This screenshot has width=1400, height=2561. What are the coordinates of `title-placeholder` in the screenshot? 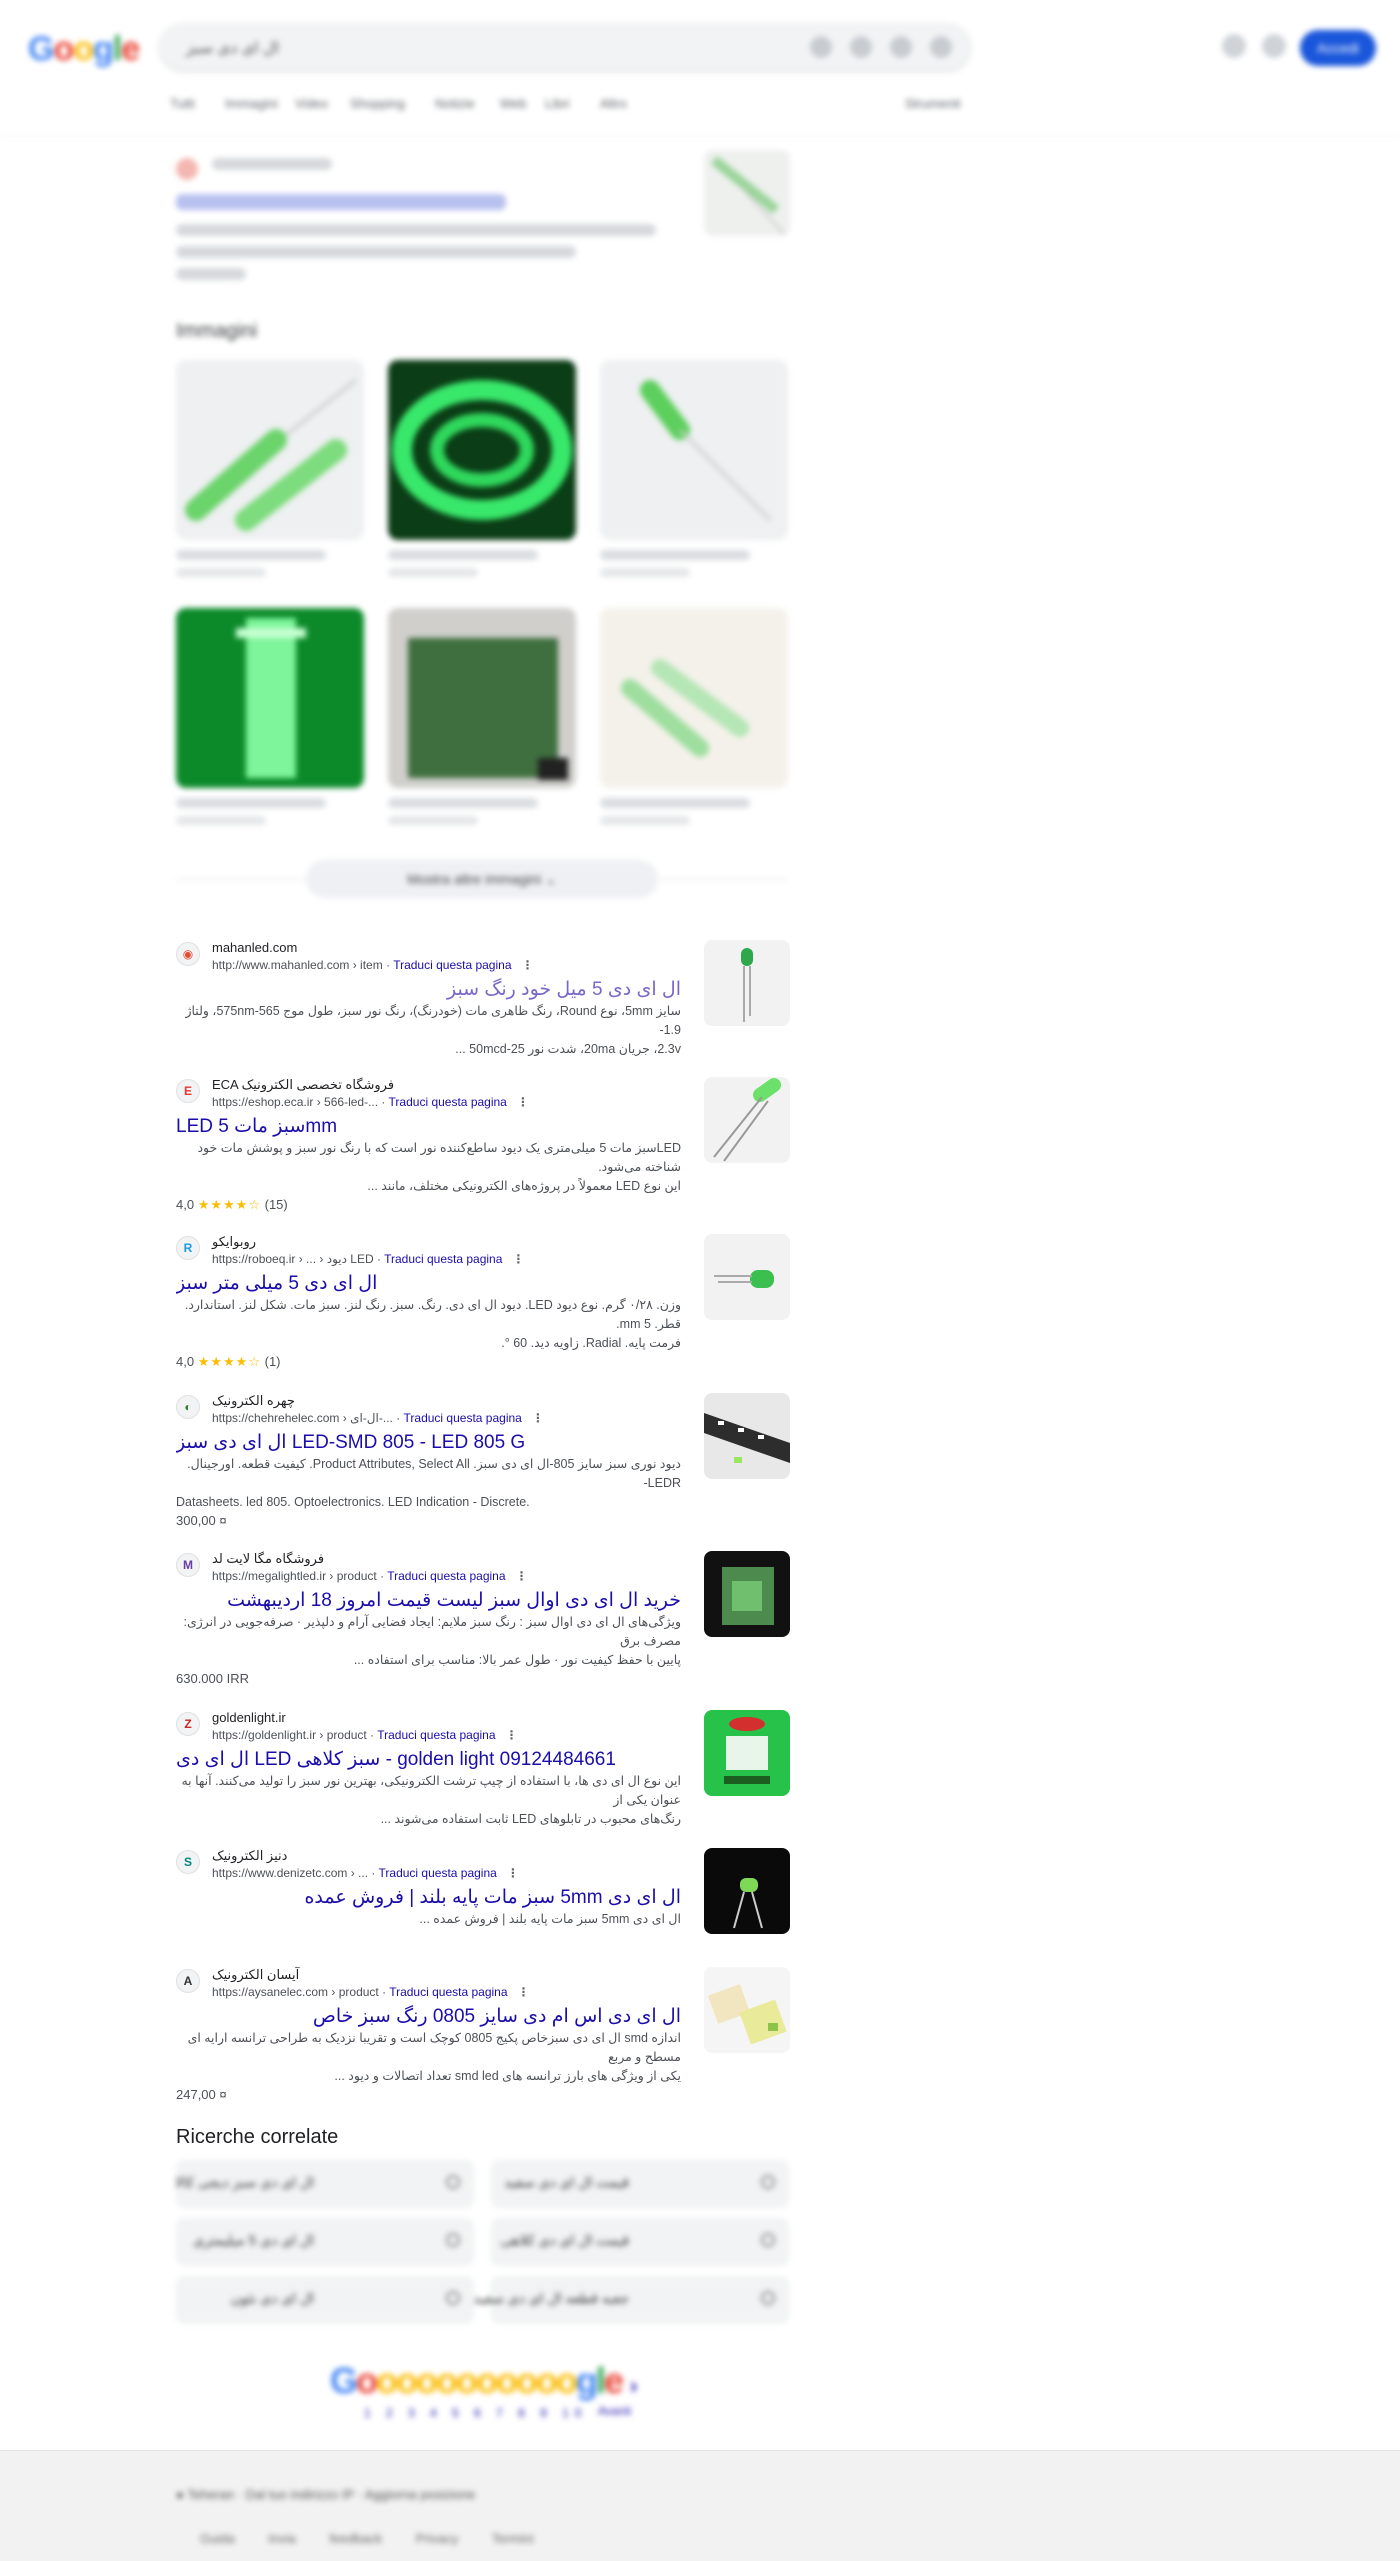 It's located at (341, 202).